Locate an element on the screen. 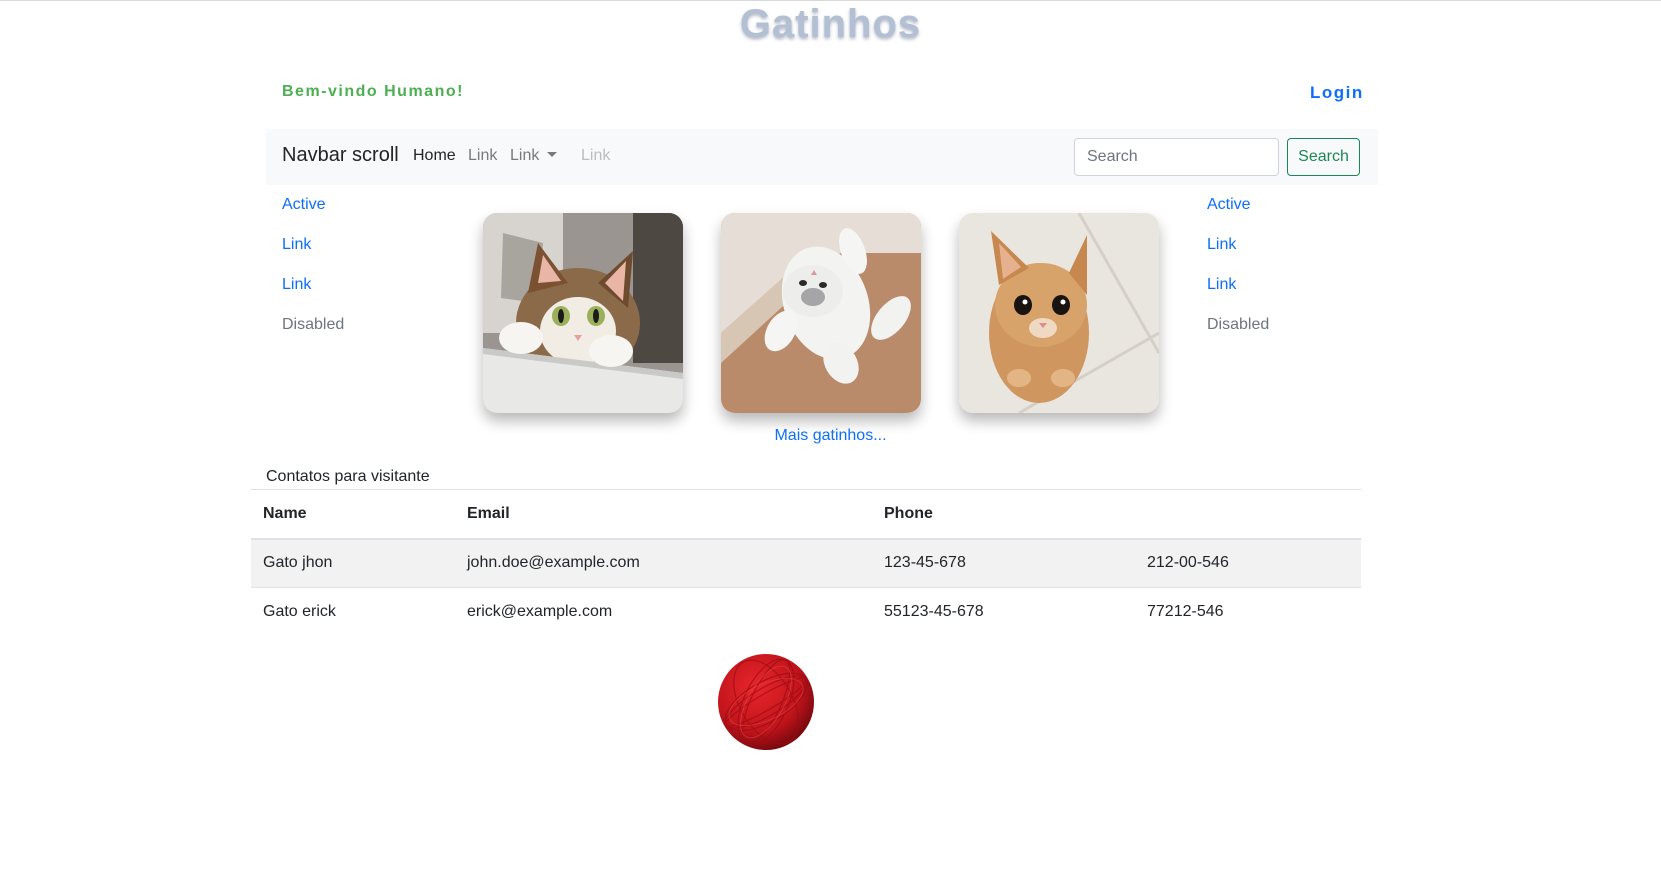 This screenshot has width=1661, height=869. cell-email: john.doe@example.com is located at coordinates (663, 563).